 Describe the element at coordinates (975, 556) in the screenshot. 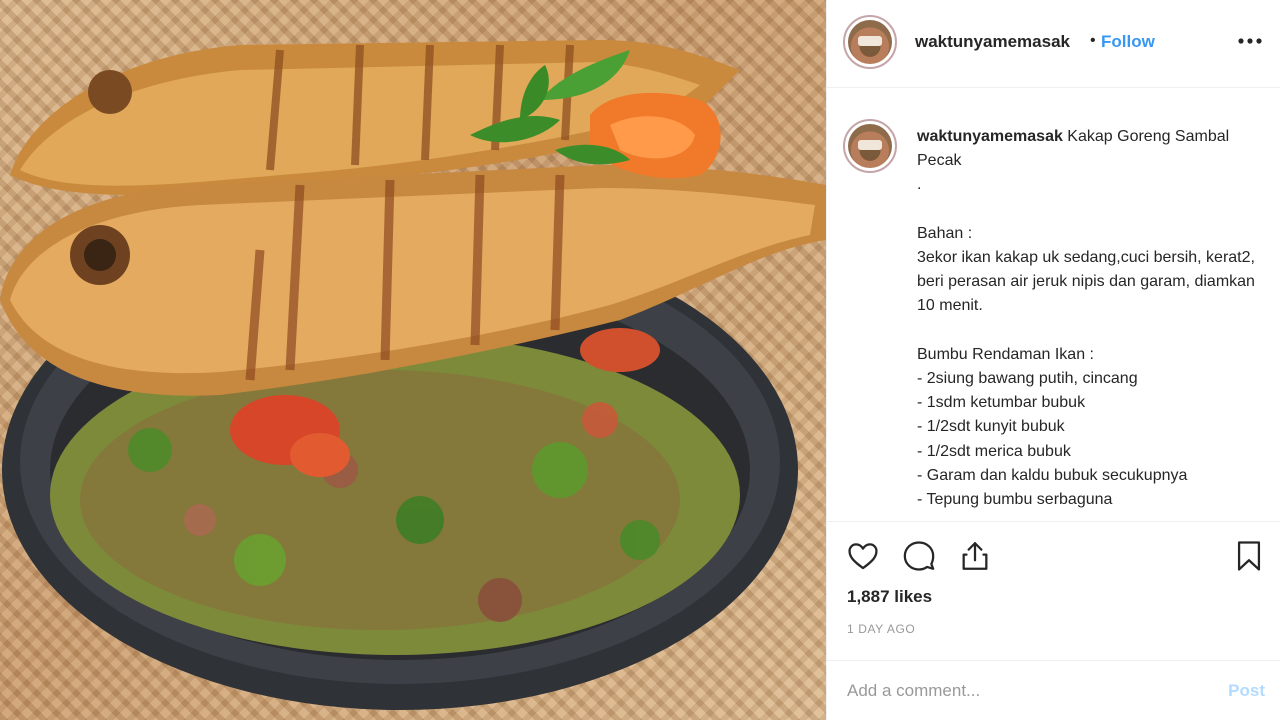

I see `share-icon` at that location.